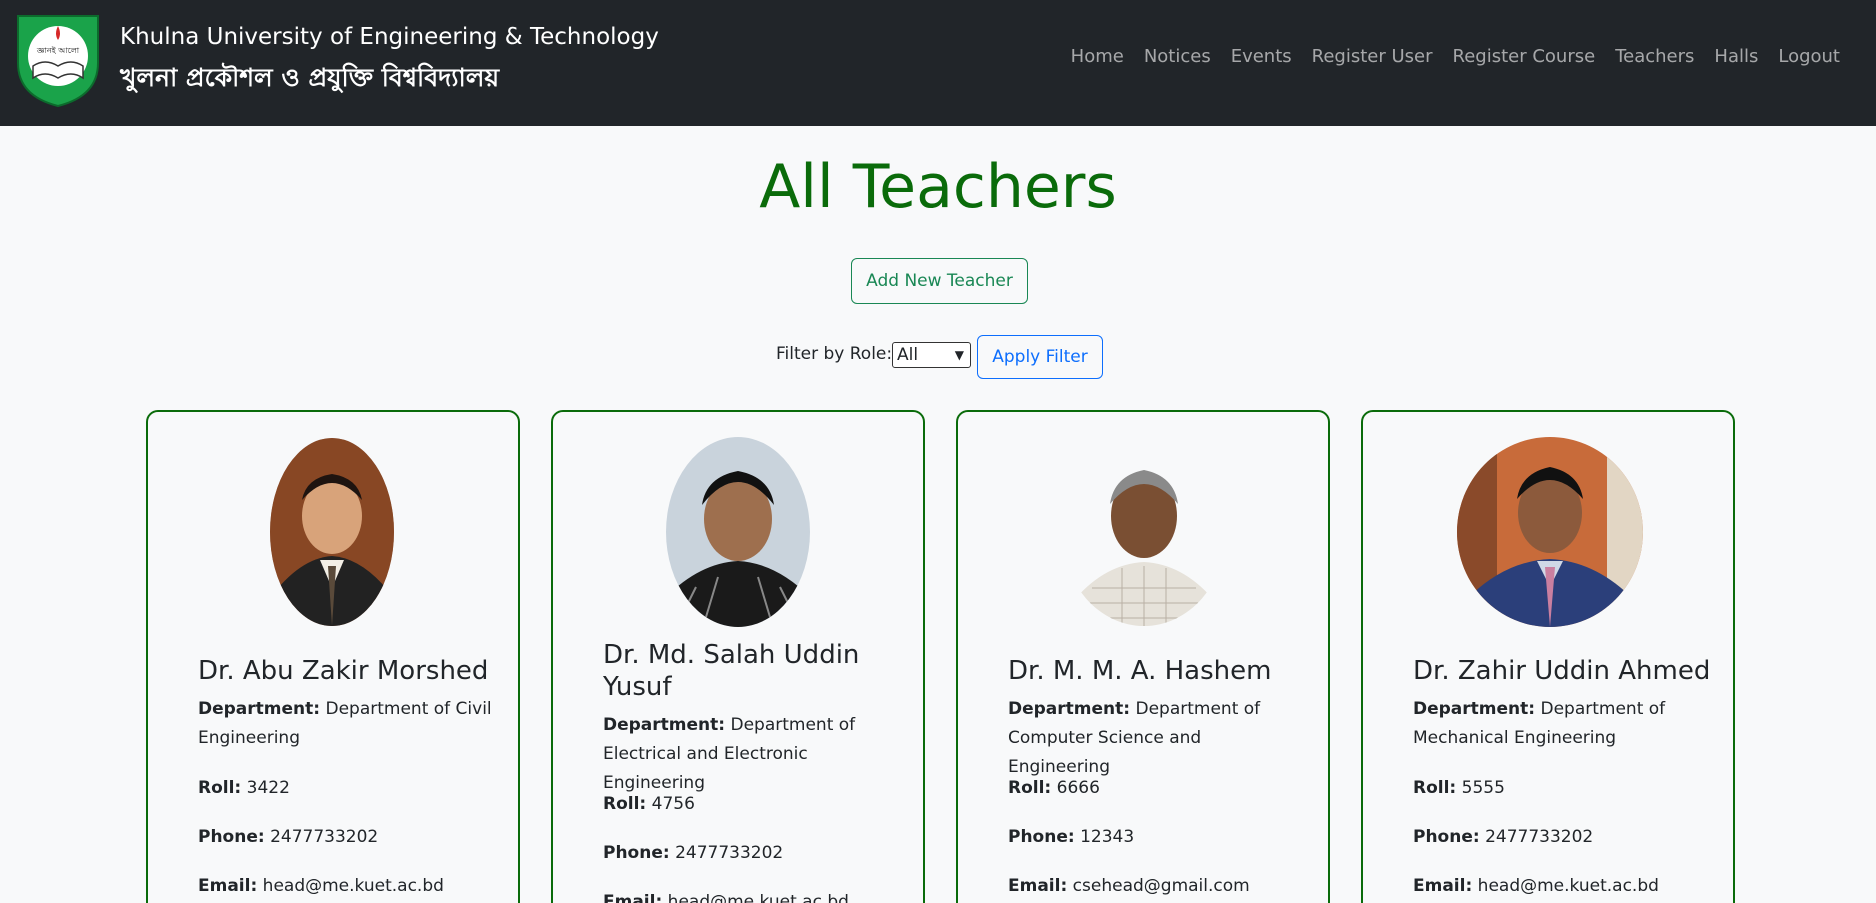 Image resolution: width=1876 pixels, height=903 pixels. What do you see at coordinates (310, 77) in the screenshot?
I see `university-name-bn: খুলনা প্রকৌশল ও প্রযুক্তি বিশ্ববিদ্যালয়` at bounding box center [310, 77].